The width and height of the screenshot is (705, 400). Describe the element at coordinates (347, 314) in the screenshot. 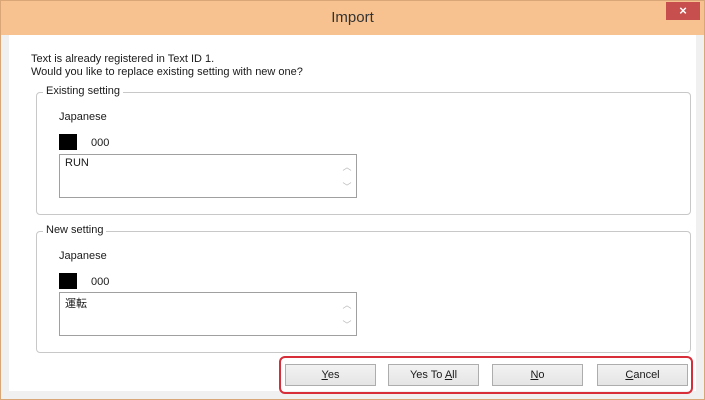

I see `new-text-scrollbar: ︿ ﹀` at that location.